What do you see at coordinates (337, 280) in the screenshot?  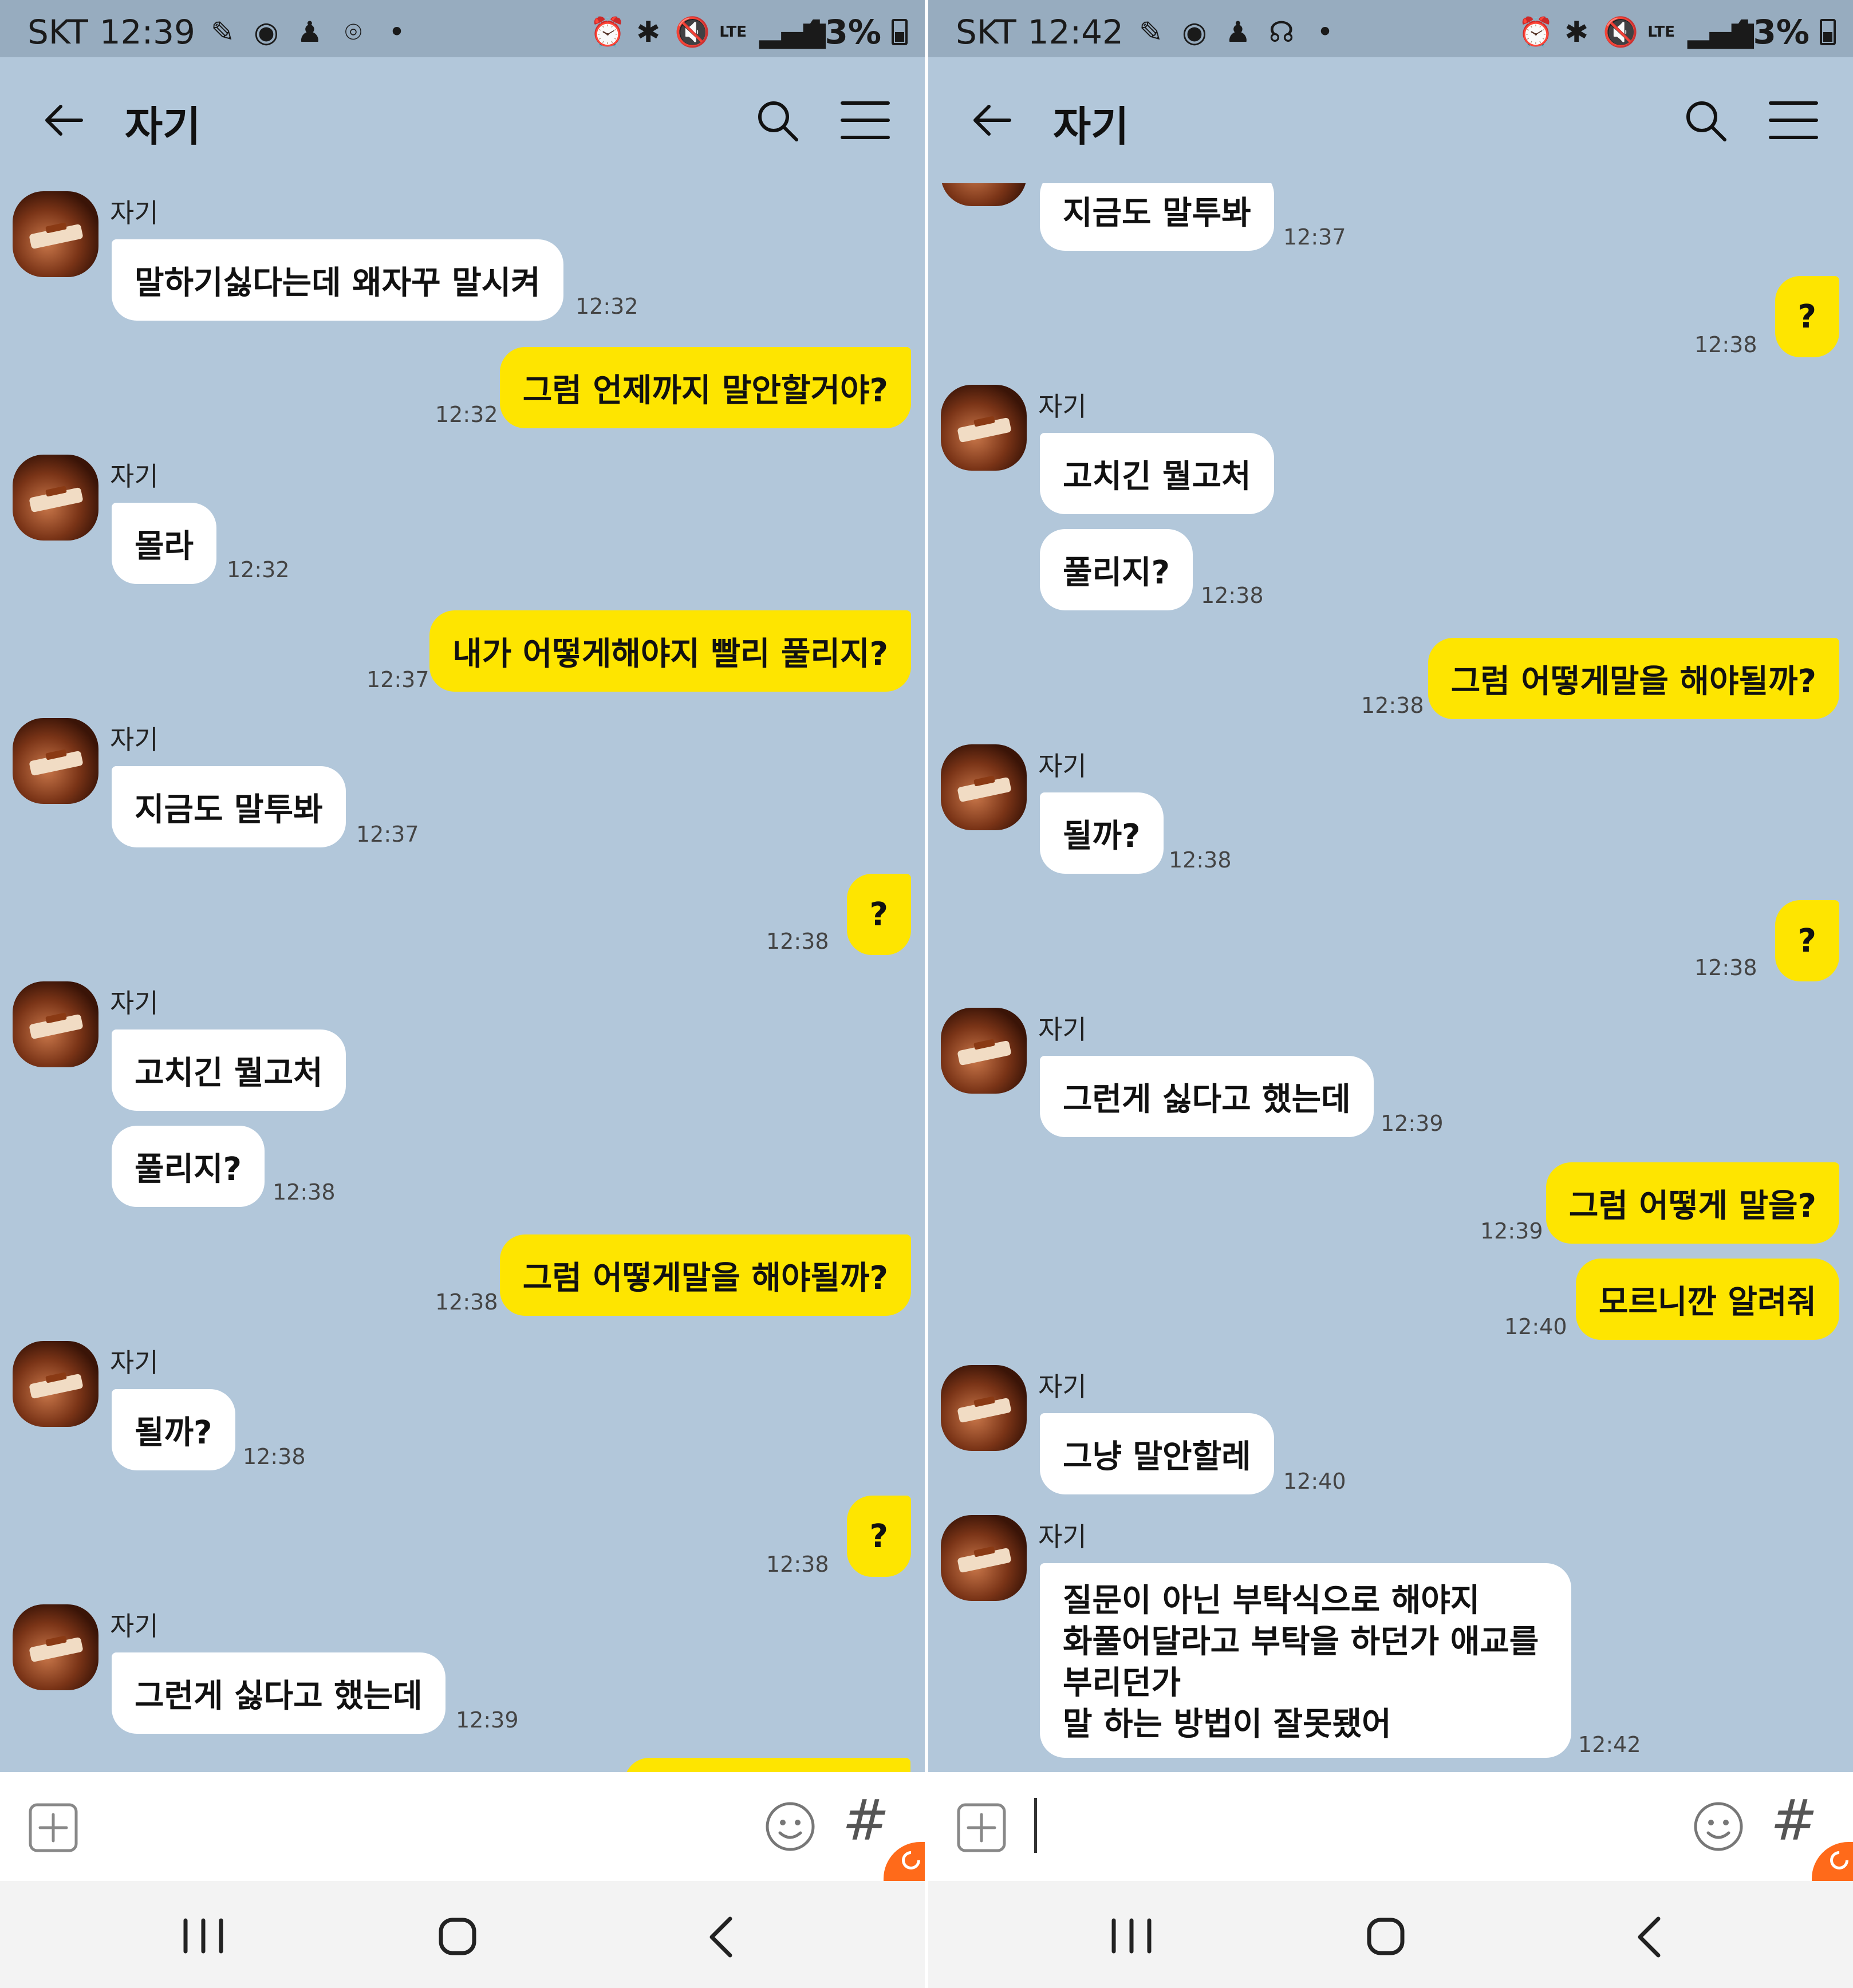 I see `received-message: 말하기싫다는데 왜자꾸 말시켜` at bounding box center [337, 280].